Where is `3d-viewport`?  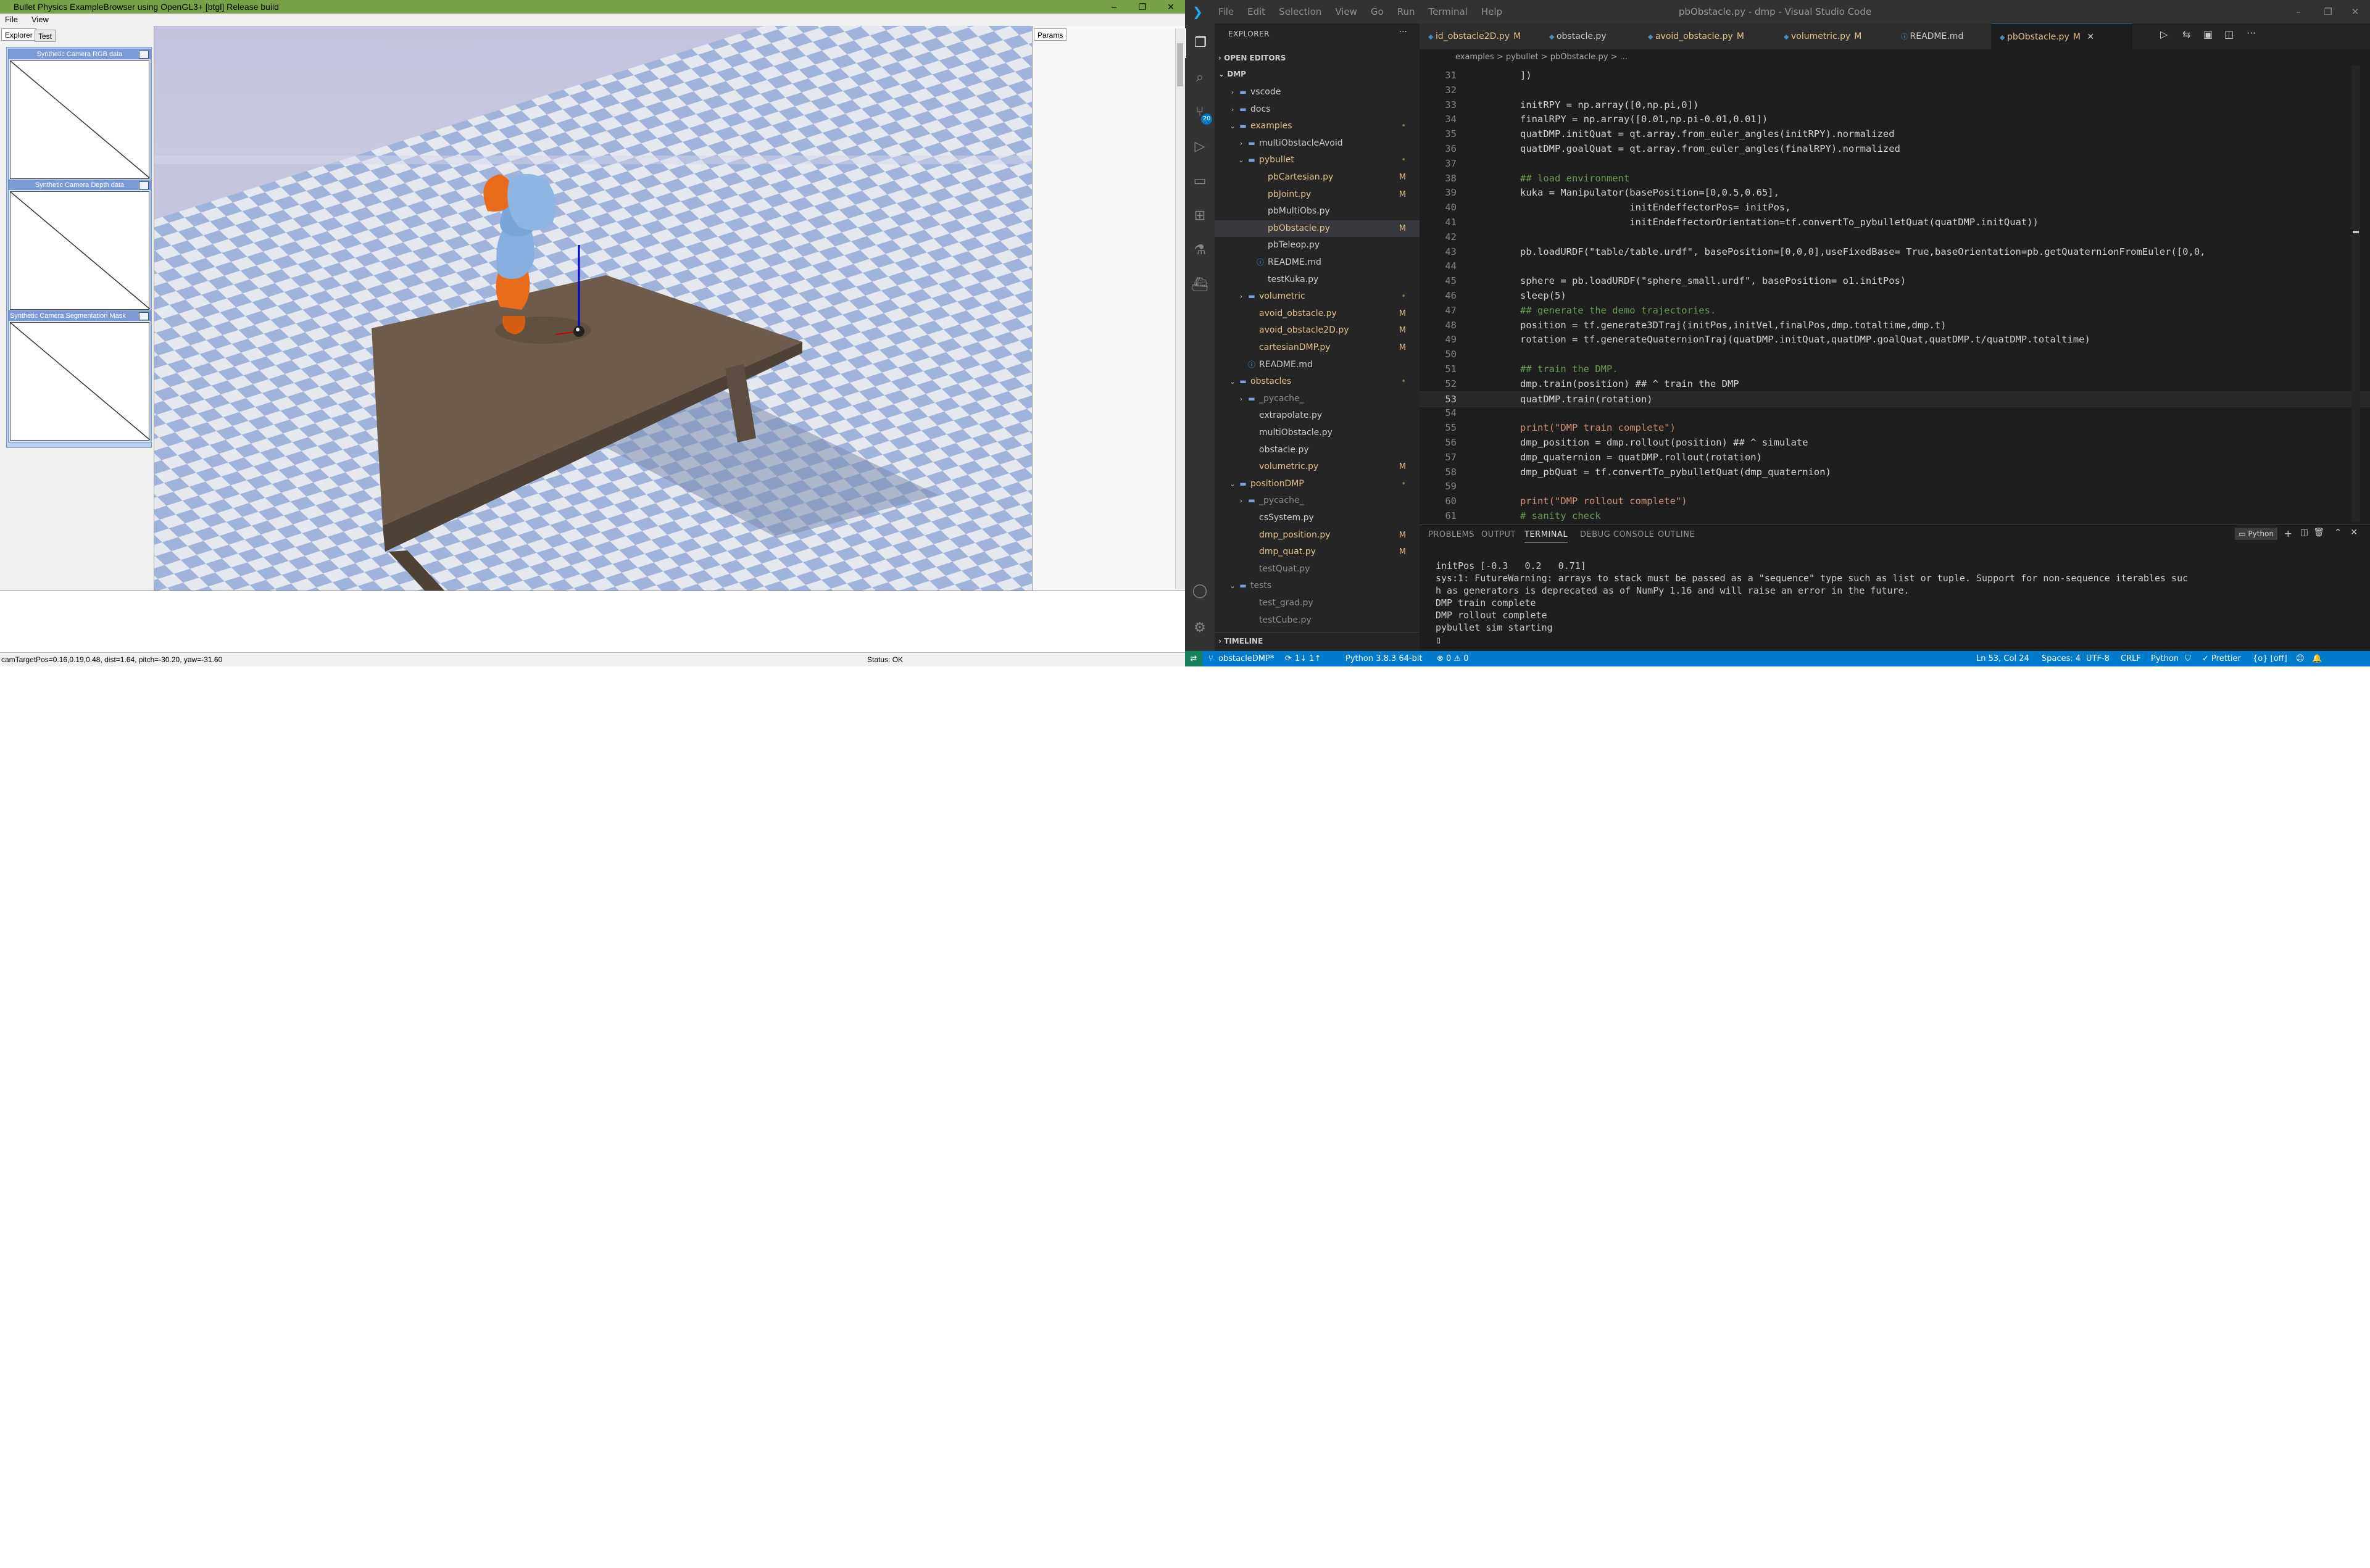 3d-viewport is located at coordinates (593, 308).